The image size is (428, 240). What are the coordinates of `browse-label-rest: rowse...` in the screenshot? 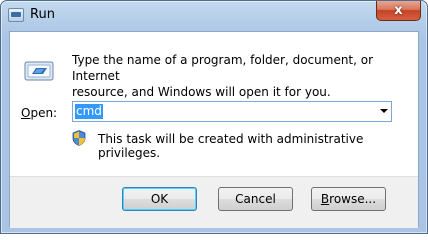 It's located at (353, 199).